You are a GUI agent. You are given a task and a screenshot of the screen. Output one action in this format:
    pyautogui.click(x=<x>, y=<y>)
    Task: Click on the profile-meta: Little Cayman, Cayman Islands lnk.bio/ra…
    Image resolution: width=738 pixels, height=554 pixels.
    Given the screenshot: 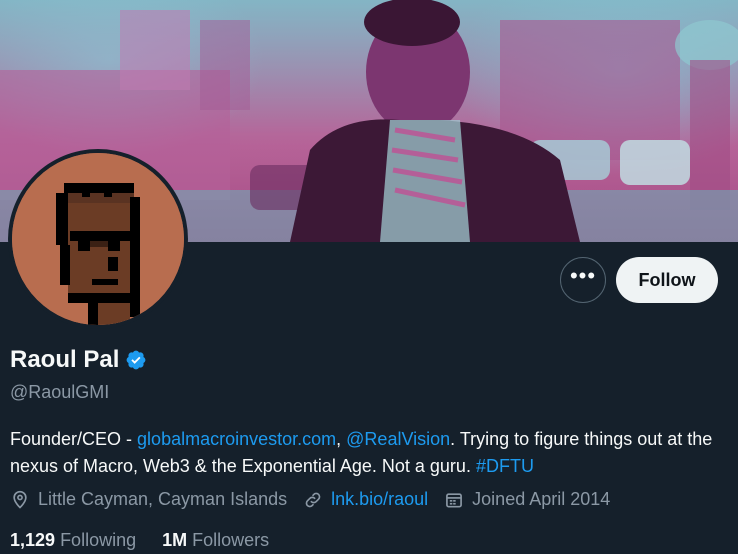 What is the action you would take?
    pyautogui.click(x=318, y=499)
    